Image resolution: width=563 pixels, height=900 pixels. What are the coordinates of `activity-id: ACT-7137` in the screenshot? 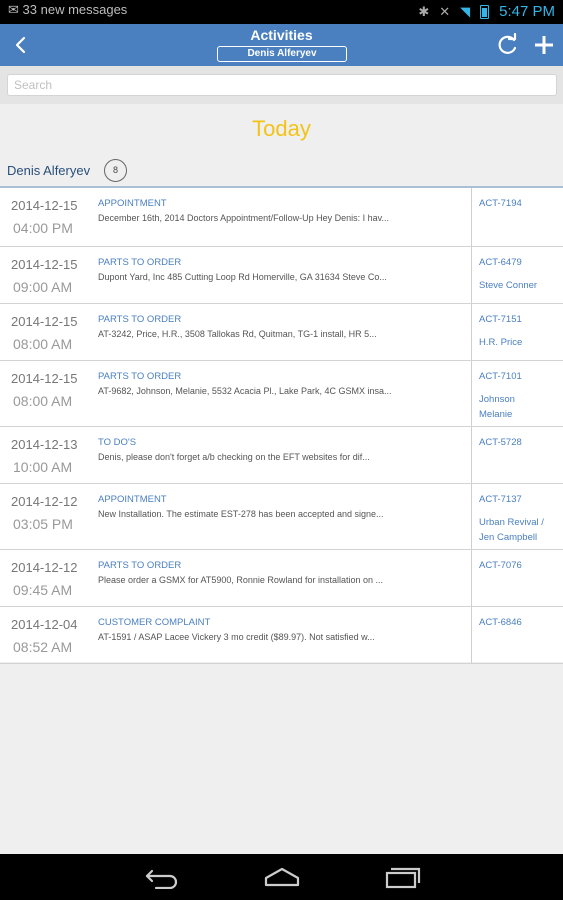 It's located at (500, 499).